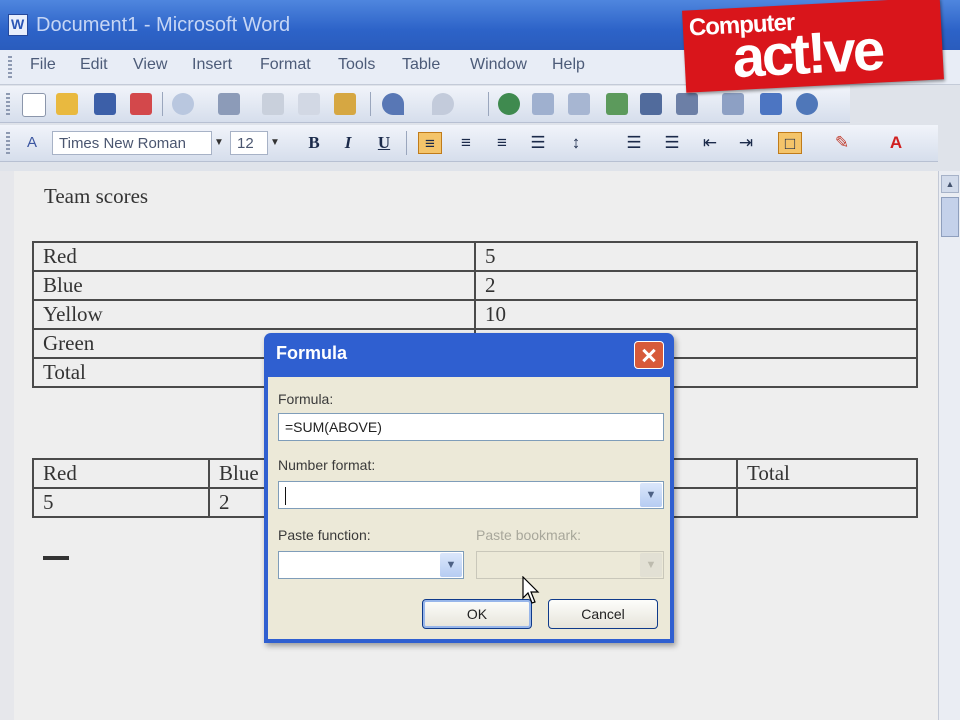 The height and width of the screenshot is (720, 960). I want to click on menu-file: File, so click(43, 65).